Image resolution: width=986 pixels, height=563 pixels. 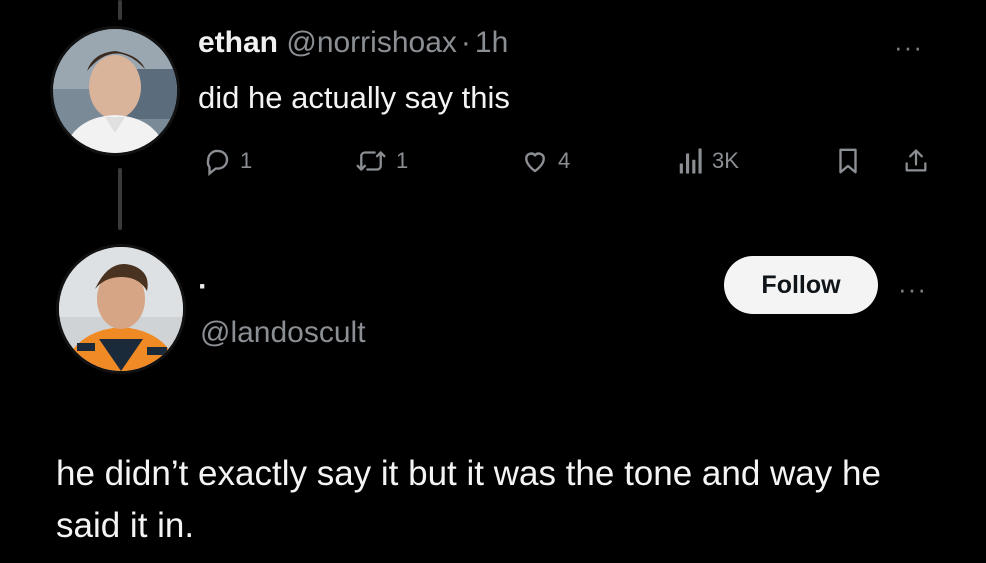 I want to click on views-count: 3K, so click(x=725, y=160).